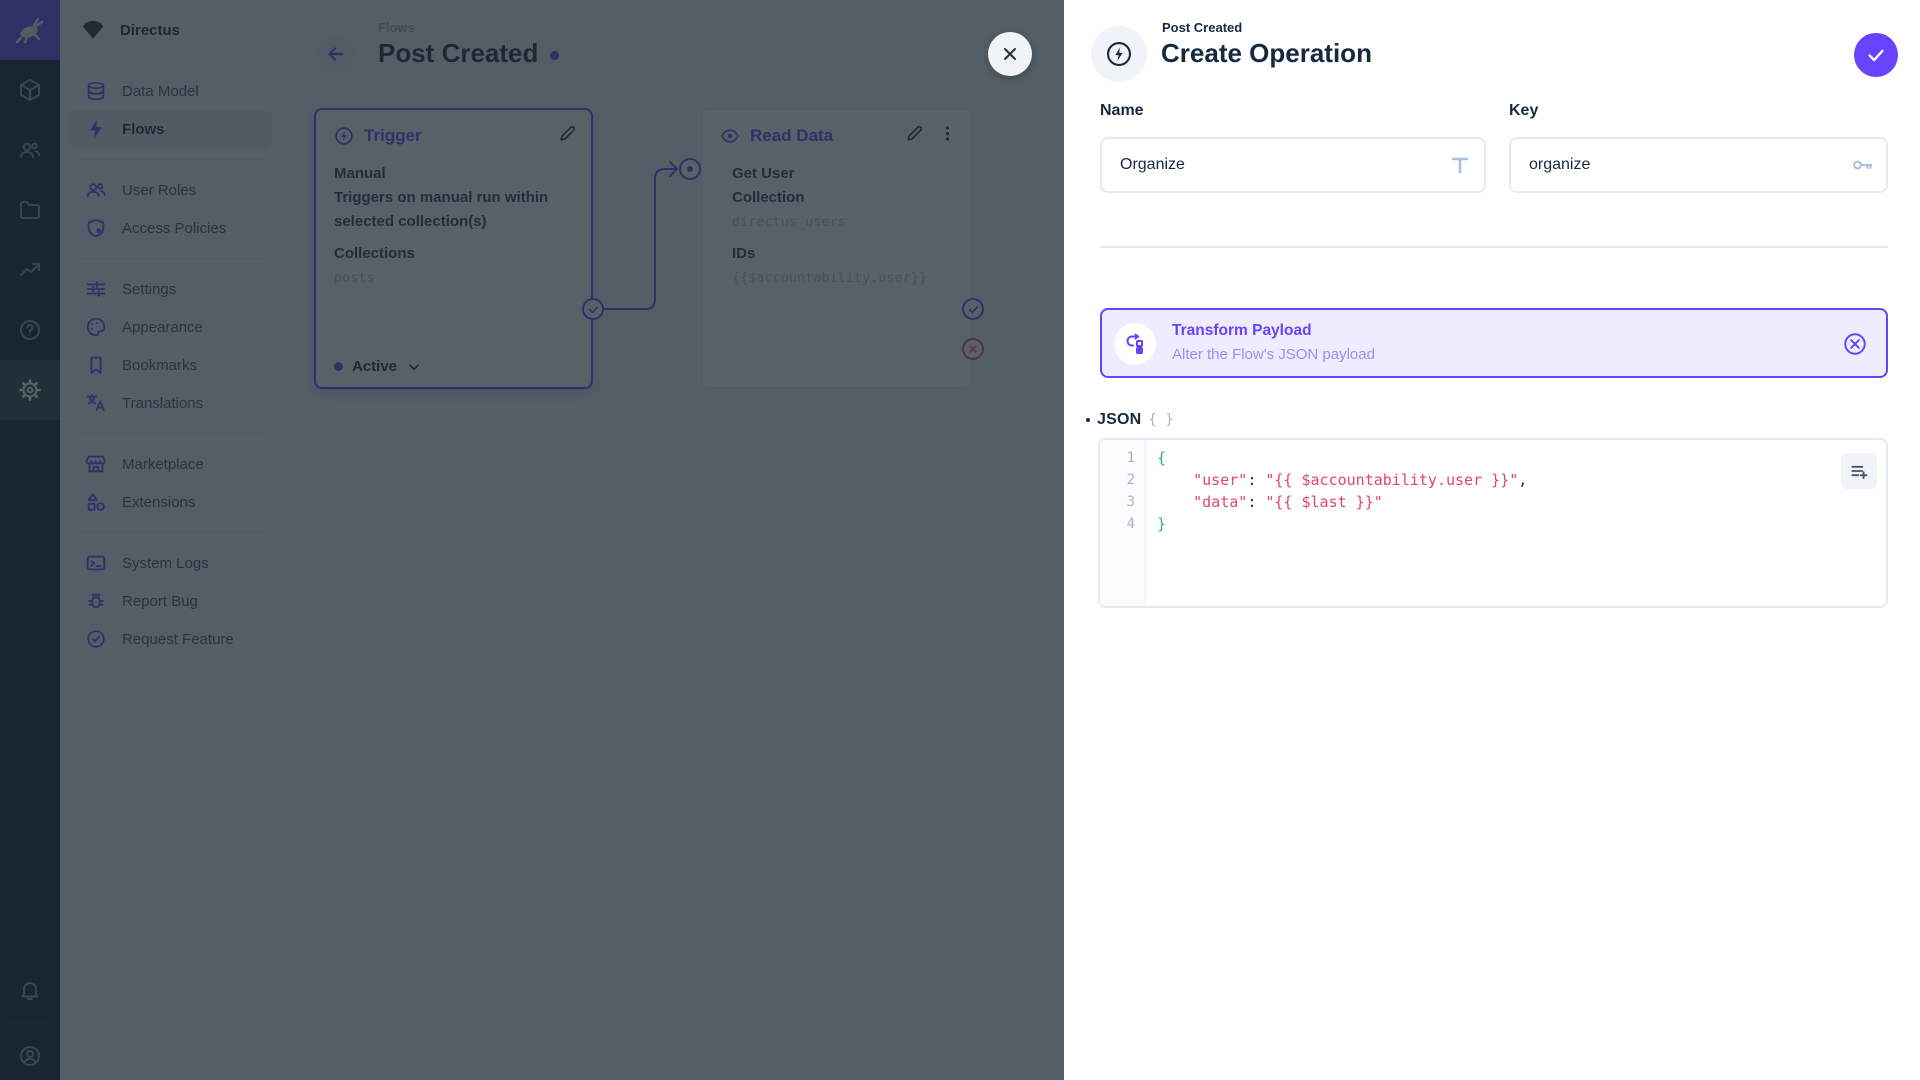 This screenshot has width=1920, height=1080. What do you see at coordinates (1242, 330) in the screenshot?
I see `operation-type-title: Transform Payload` at bounding box center [1242, 330].